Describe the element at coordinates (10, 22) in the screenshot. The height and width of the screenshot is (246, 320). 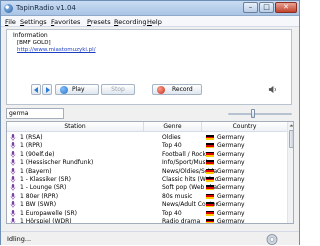
I see `menu-file: File` at that location.